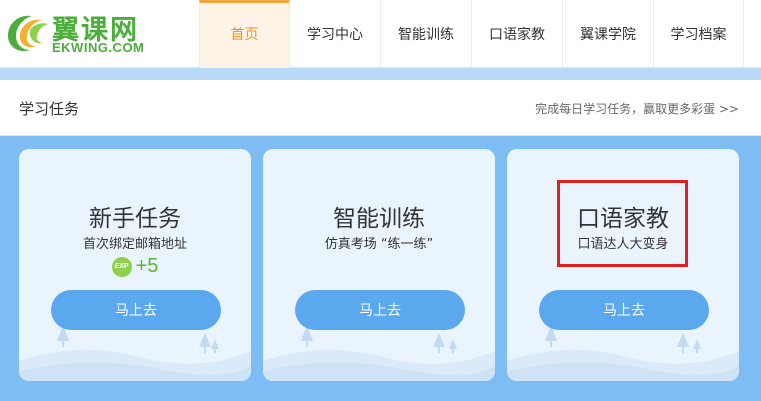  I want to click on exp-badge-icon: EXP, so click(121, 266).